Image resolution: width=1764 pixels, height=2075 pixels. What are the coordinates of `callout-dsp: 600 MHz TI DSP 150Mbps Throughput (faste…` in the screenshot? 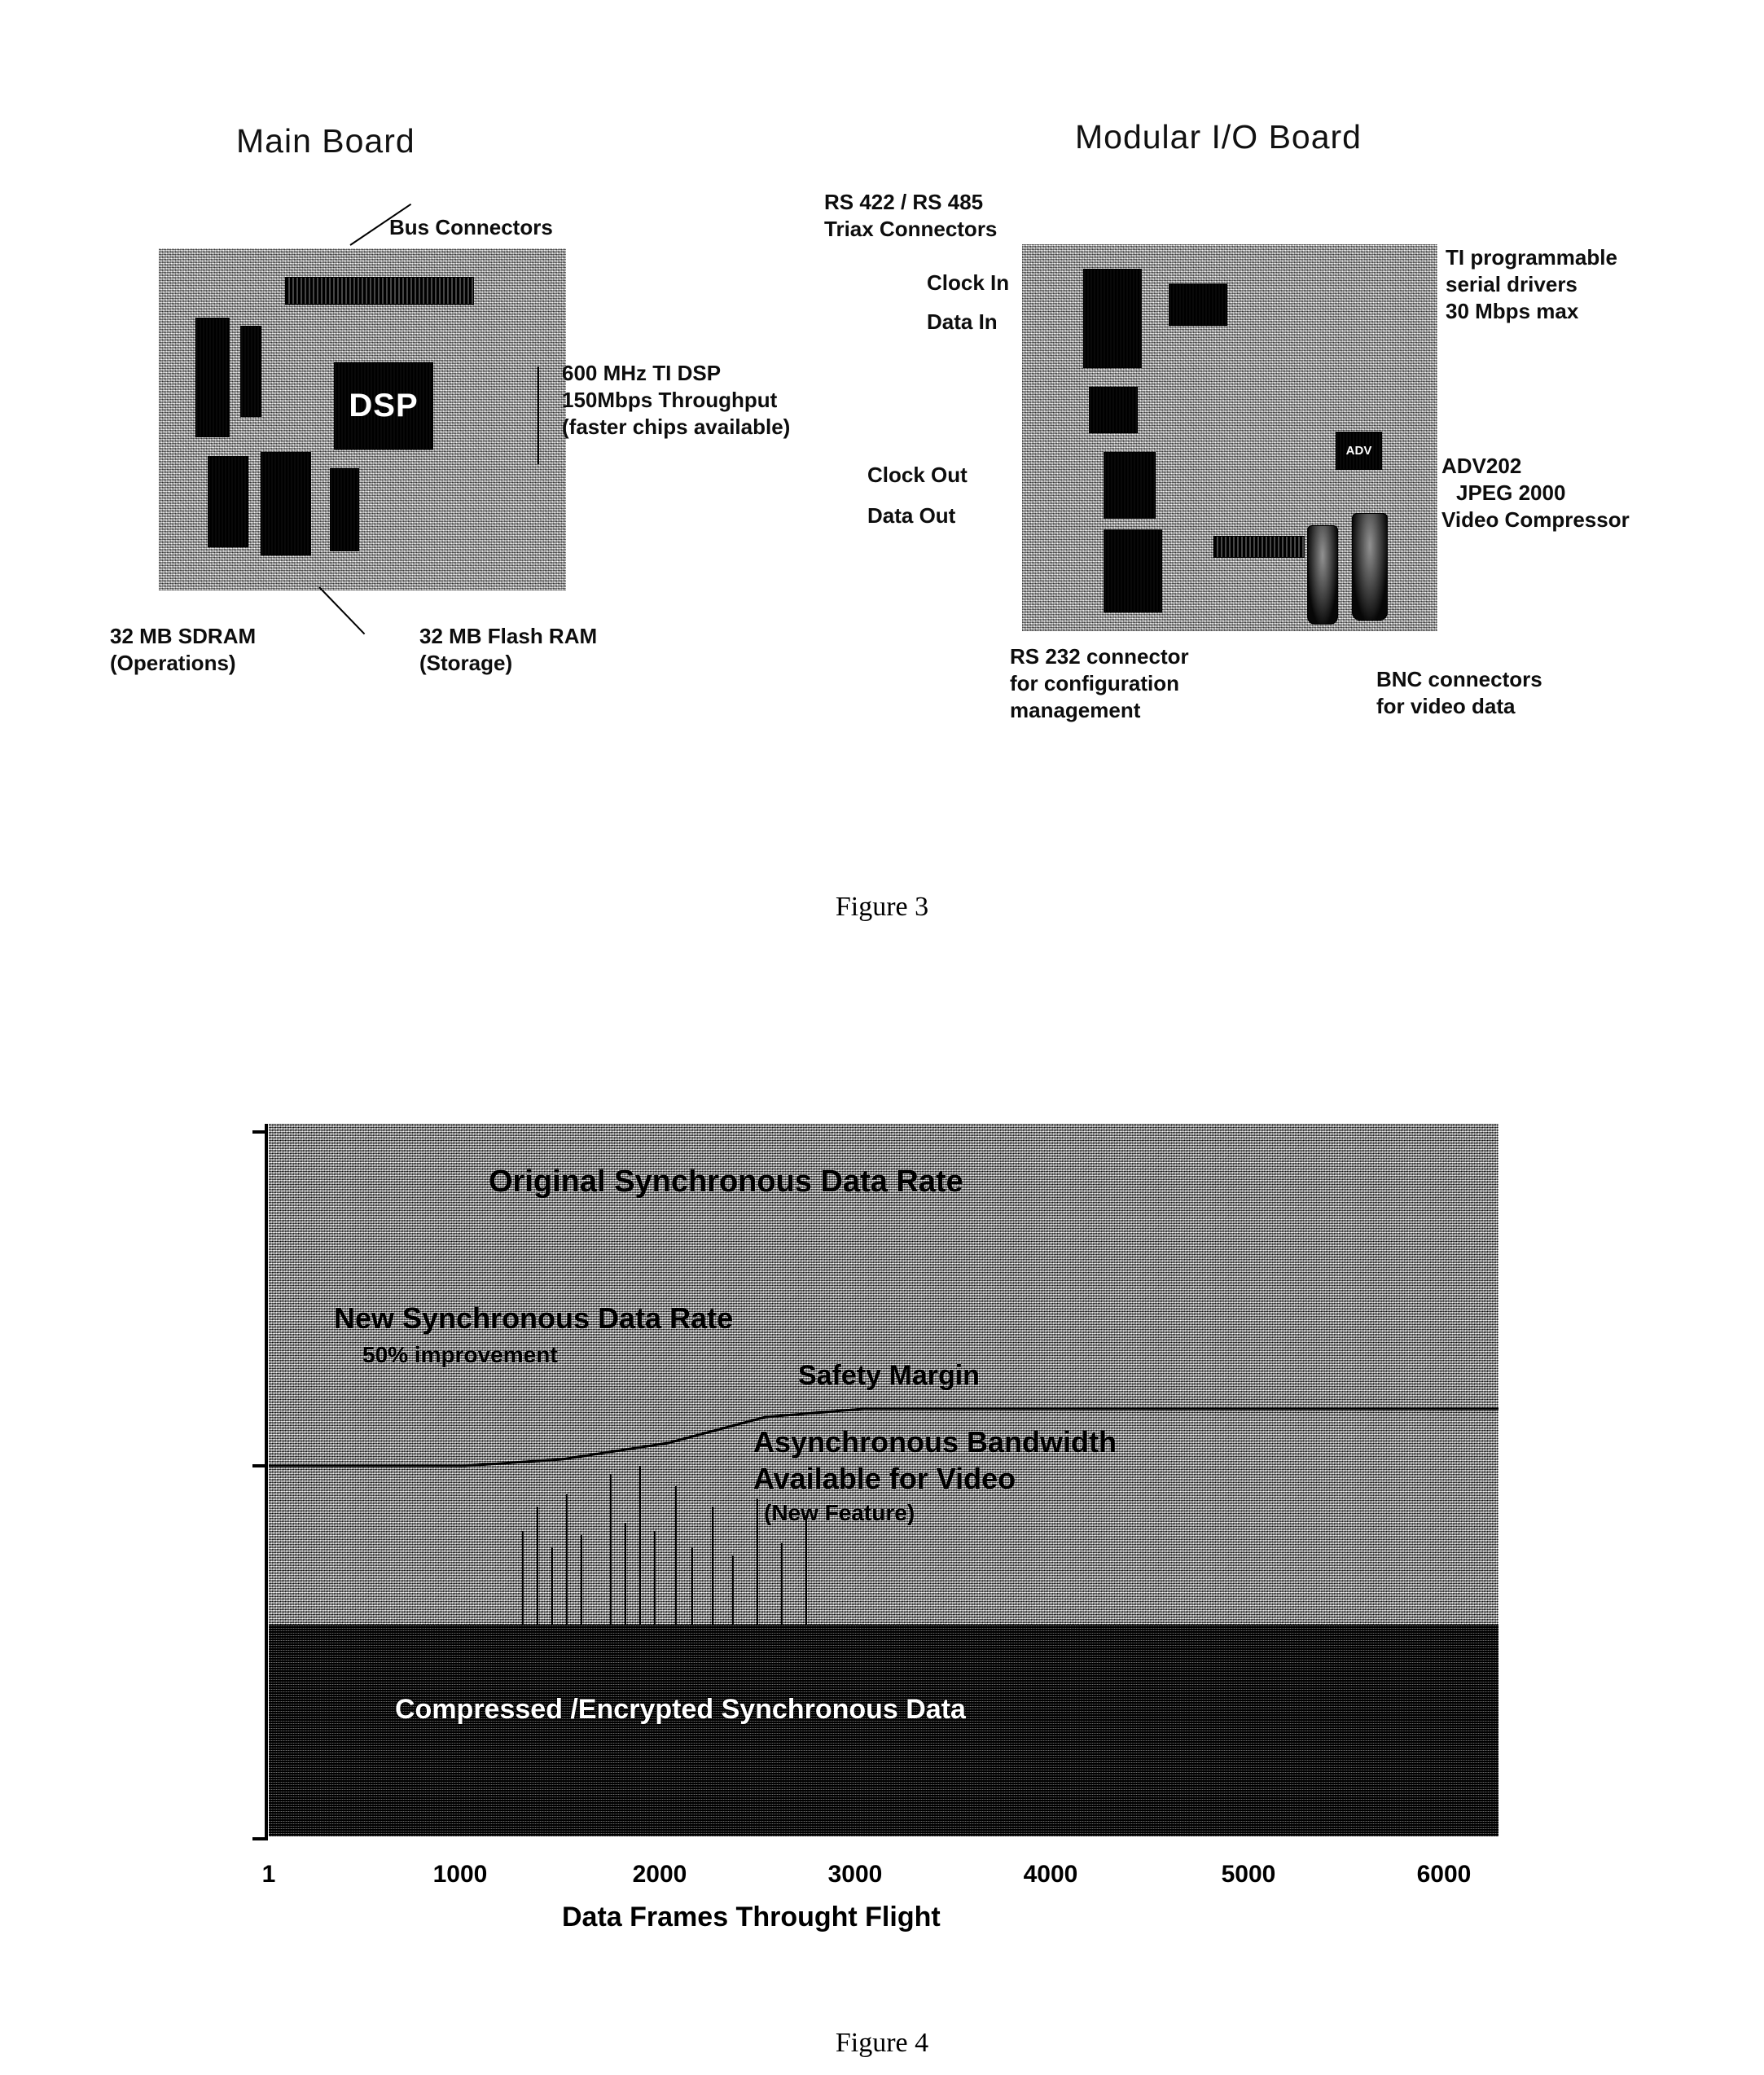 It's located at (676, 400).